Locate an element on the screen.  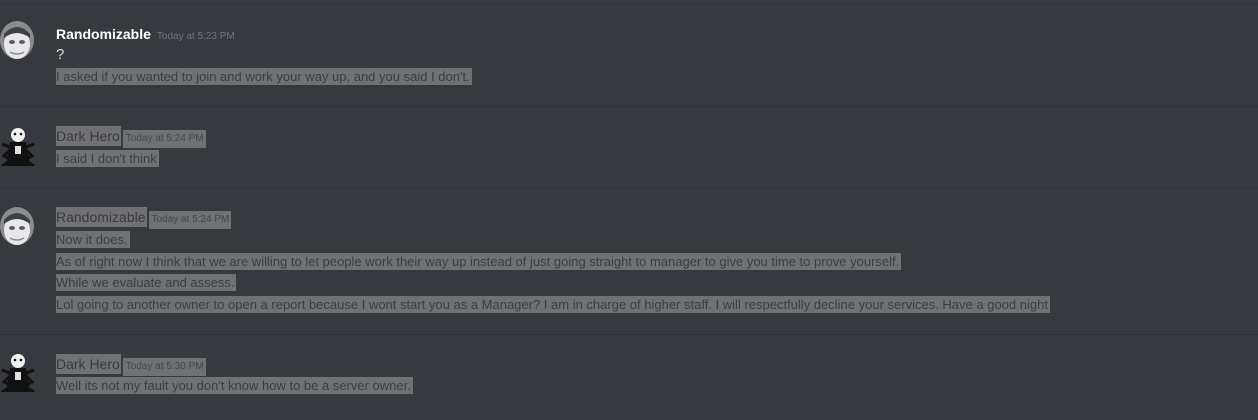
timestamp: Today at 5:30 PM is located at coordinates (164, 367).